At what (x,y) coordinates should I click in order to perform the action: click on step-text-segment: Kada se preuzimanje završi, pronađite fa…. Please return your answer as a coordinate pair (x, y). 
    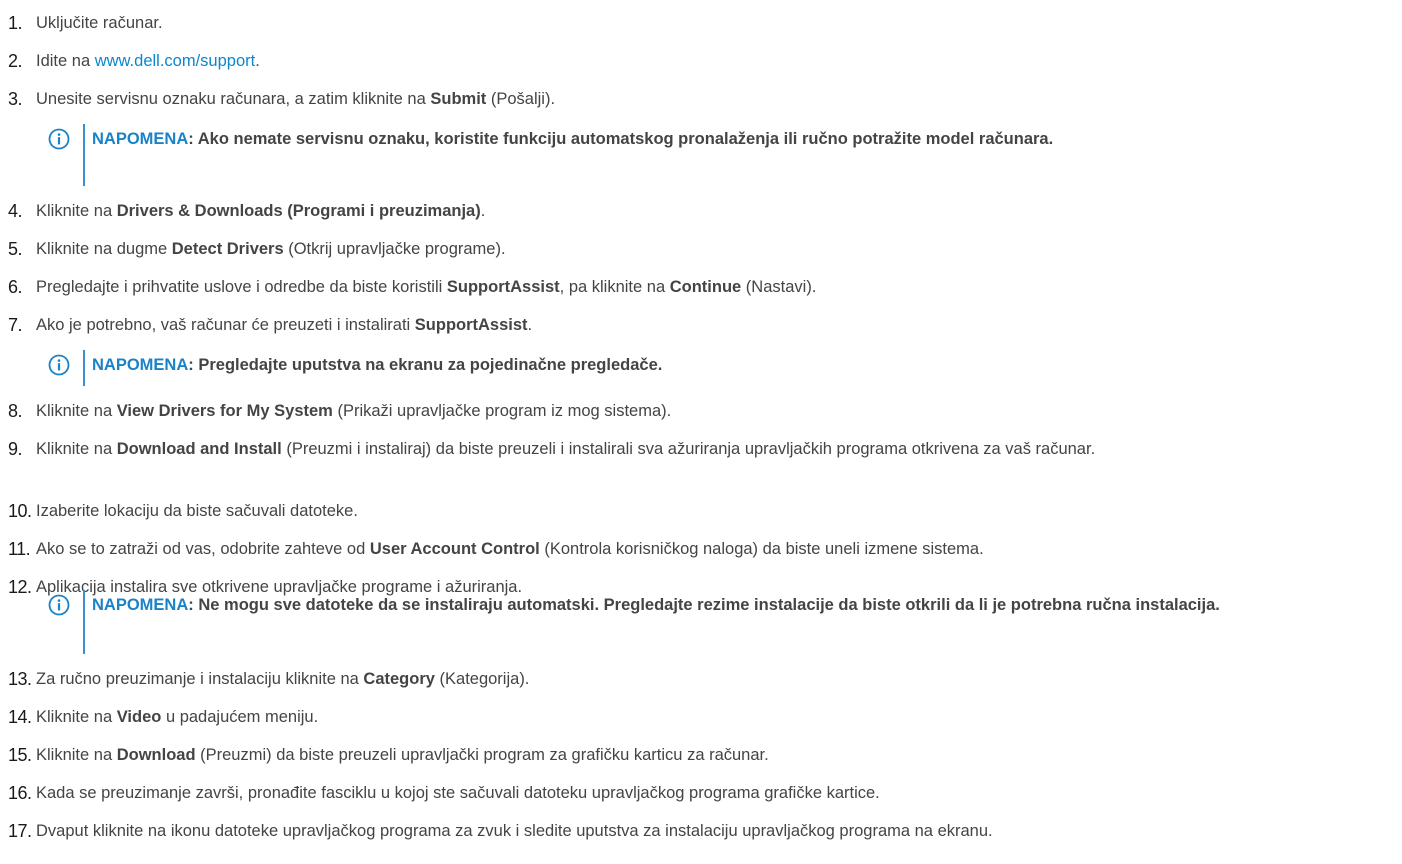
    Looking at the image, I should click on (458, 793).